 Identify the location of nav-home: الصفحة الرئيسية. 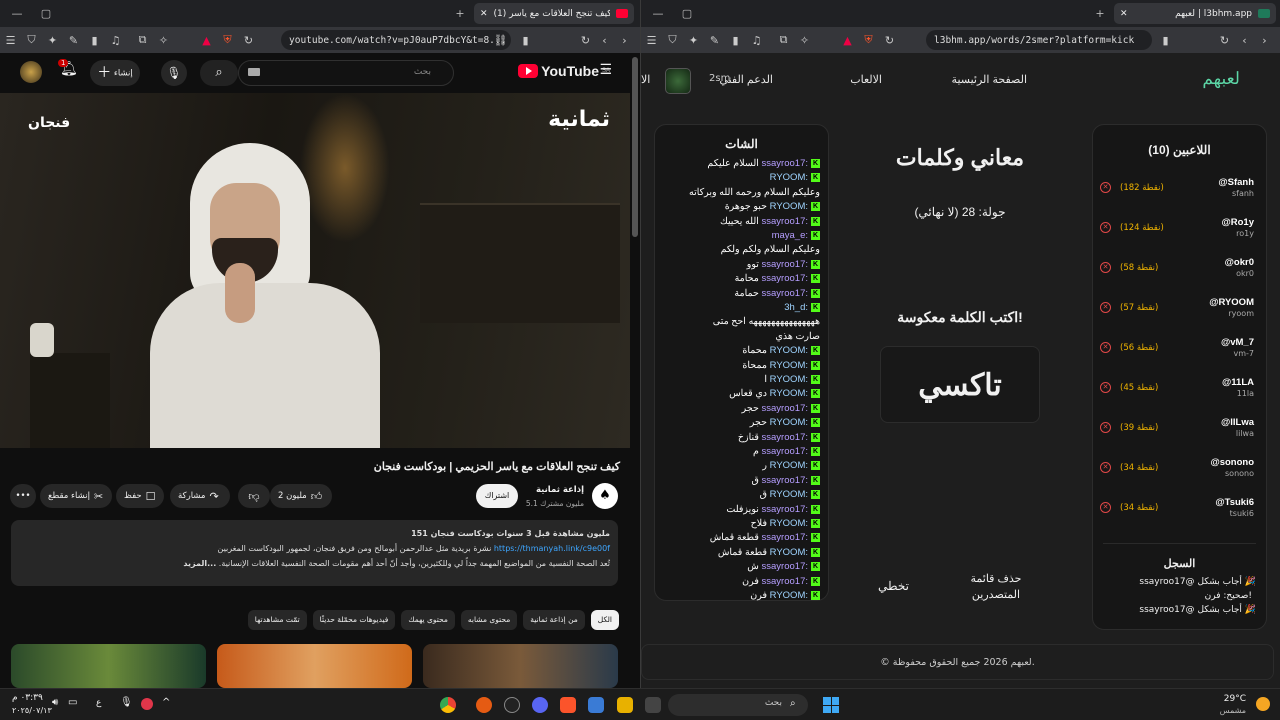
(989, 79).